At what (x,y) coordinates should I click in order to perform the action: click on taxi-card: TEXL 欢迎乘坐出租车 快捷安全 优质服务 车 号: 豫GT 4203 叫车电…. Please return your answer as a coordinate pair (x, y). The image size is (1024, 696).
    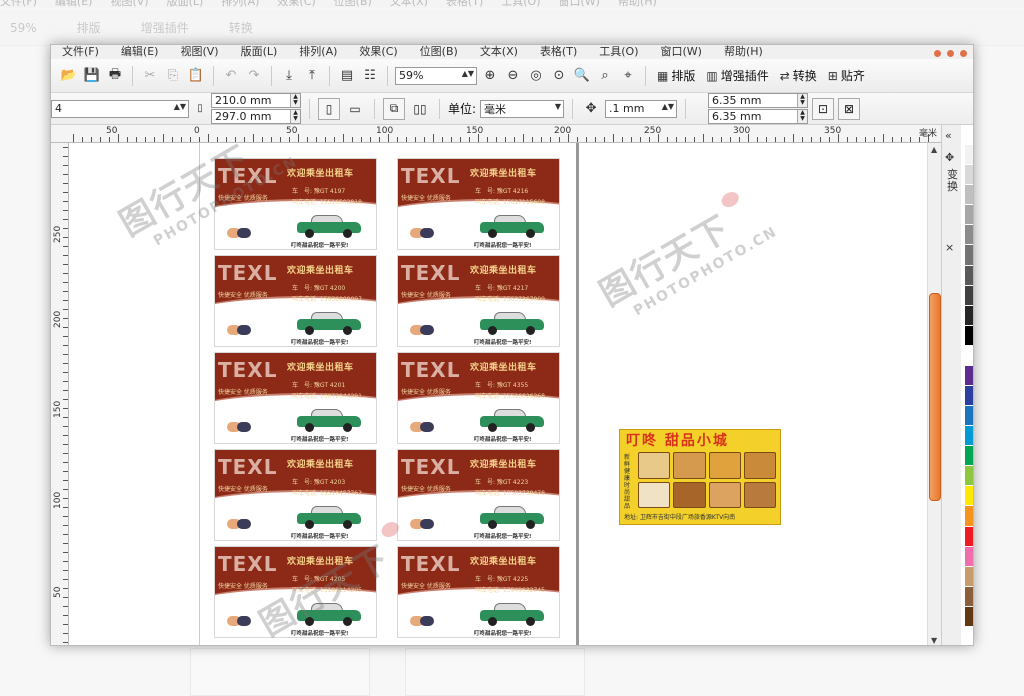
    Looking at the image, I should click on (295, 495).